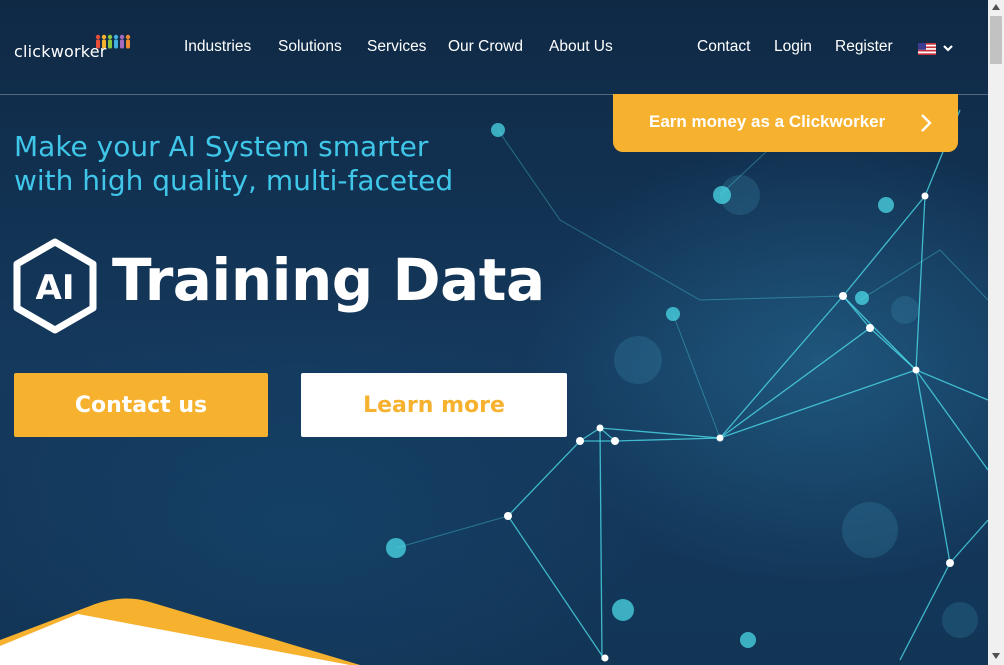 The width and height of the screenshot is (1004, 665). What do you see at coordinates (927, 49) in the screenshot?
I see `us-flag-icon` at bounding box center [927, 49].